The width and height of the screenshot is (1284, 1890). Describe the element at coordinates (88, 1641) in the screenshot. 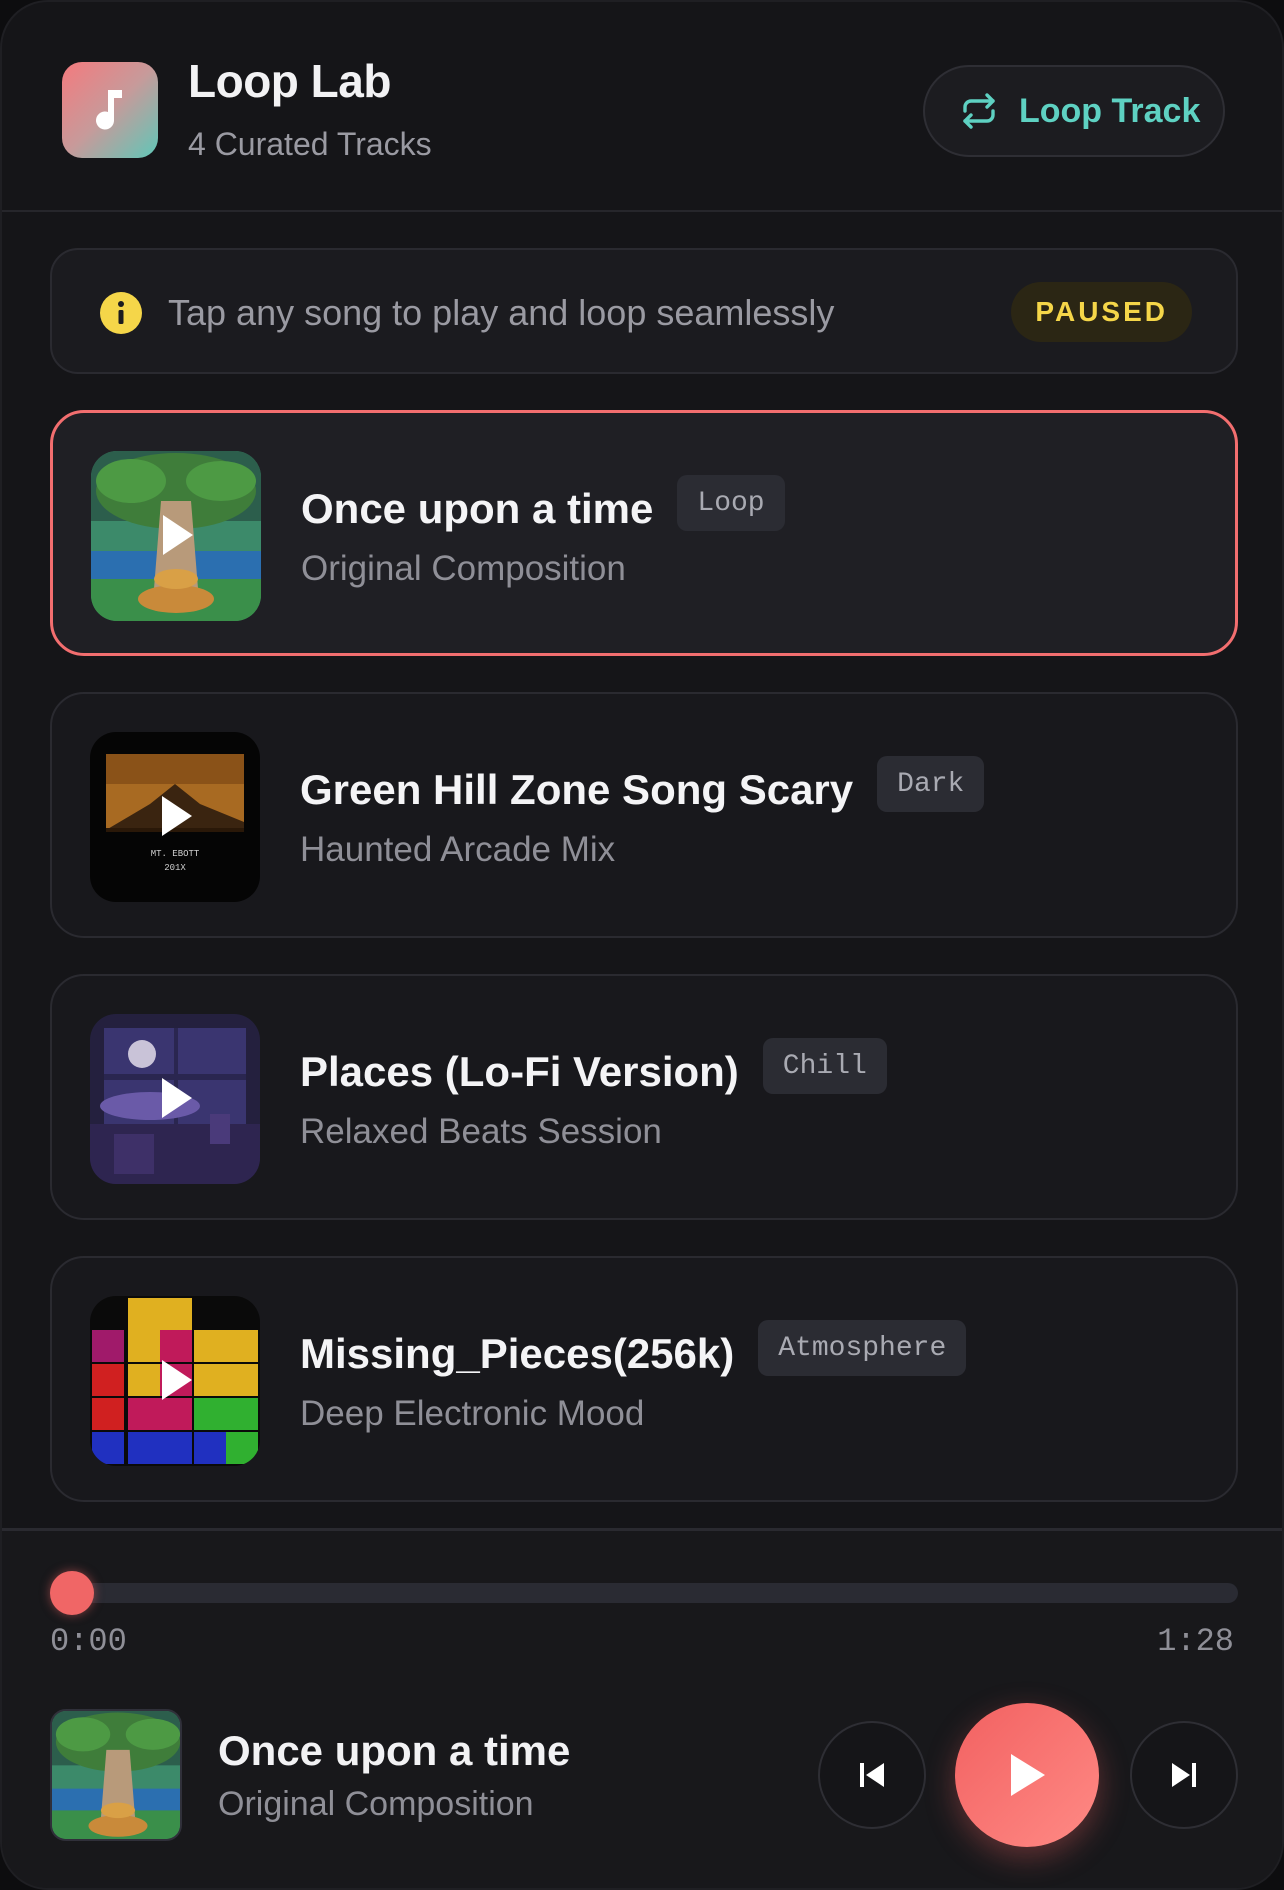

I see `current-time: 0:00` at that location.